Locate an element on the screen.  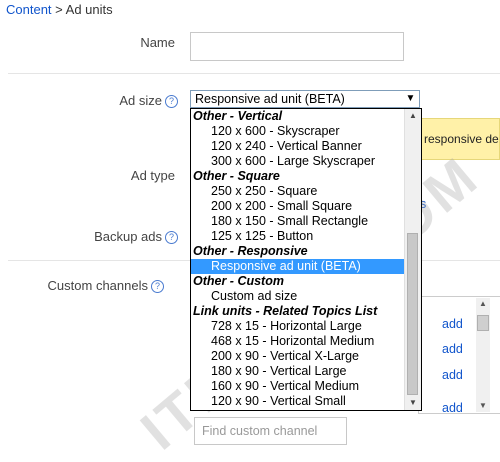
backup-ads-label: Backup ads? is located at coordinates (98, 236).